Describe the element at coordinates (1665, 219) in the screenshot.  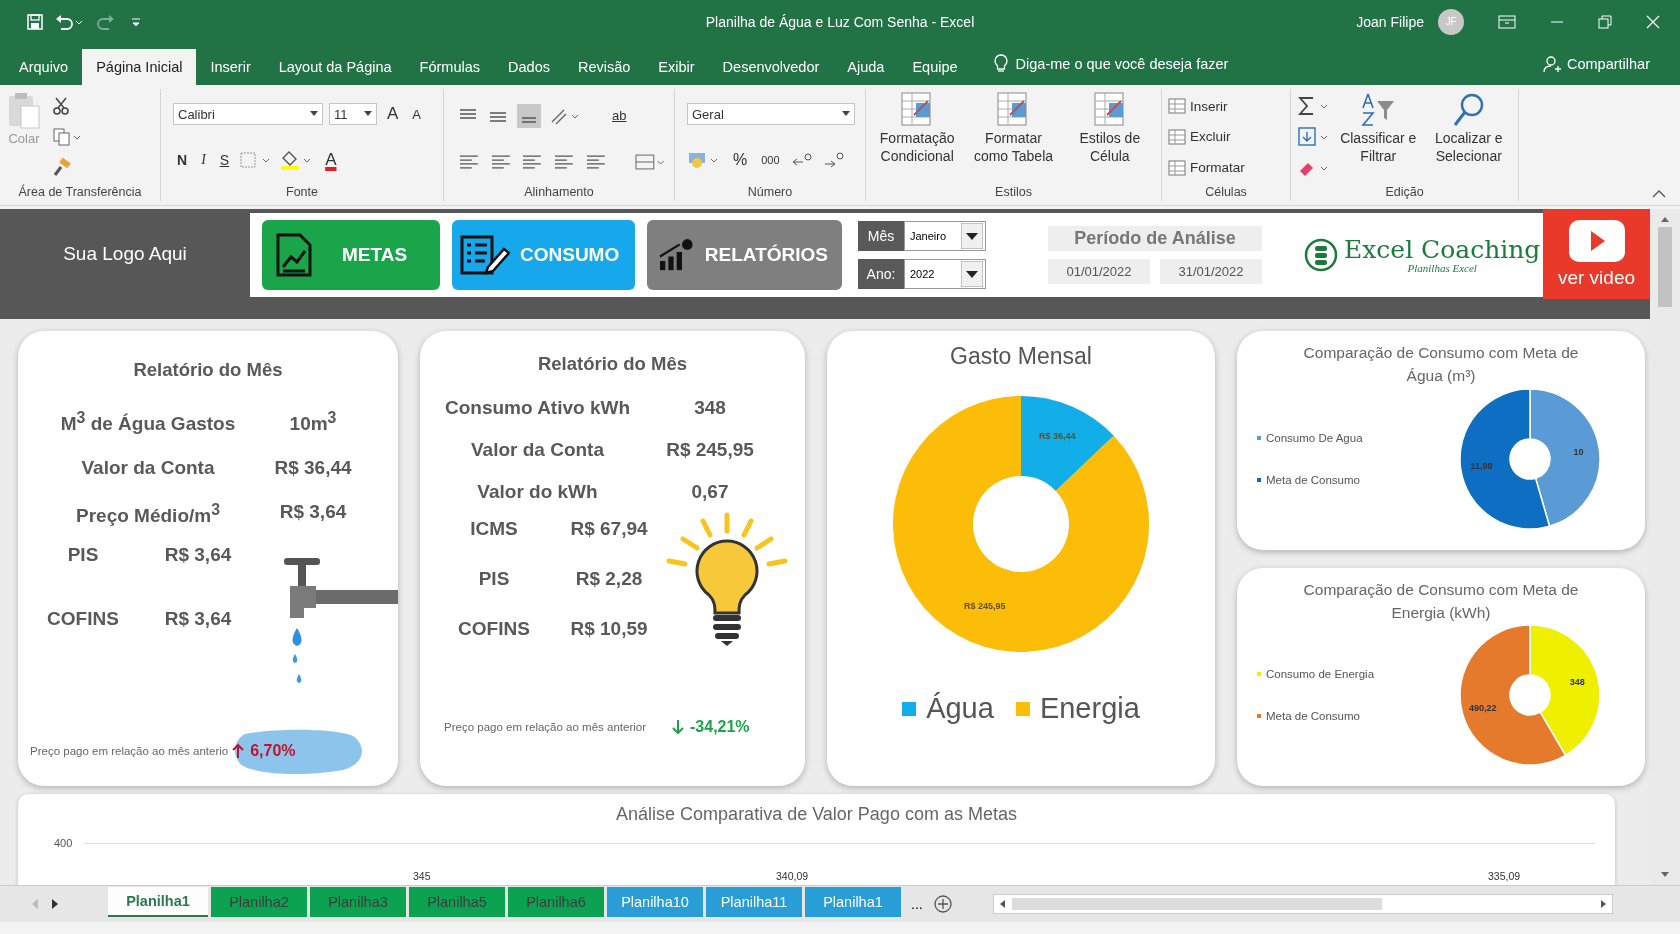
I see `scroll-up-icon` at that location.